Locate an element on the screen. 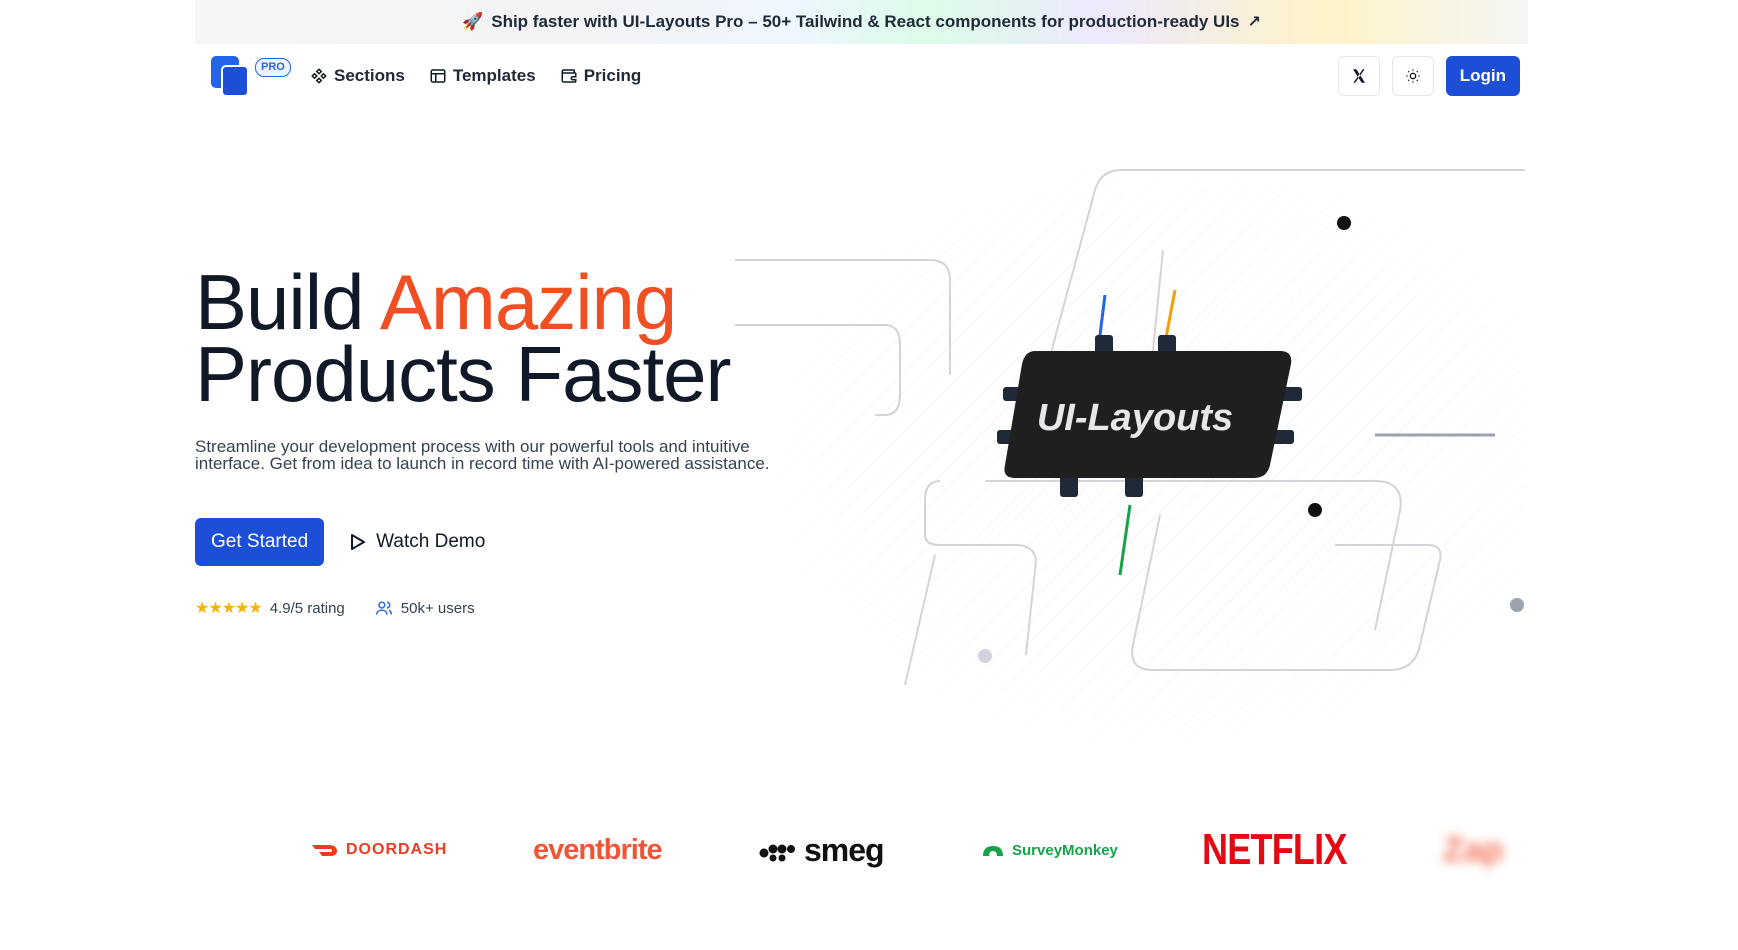 The height and width of the screenshot is (950, 1738). smeg-dots-icon is located at coordinates (777, 853).